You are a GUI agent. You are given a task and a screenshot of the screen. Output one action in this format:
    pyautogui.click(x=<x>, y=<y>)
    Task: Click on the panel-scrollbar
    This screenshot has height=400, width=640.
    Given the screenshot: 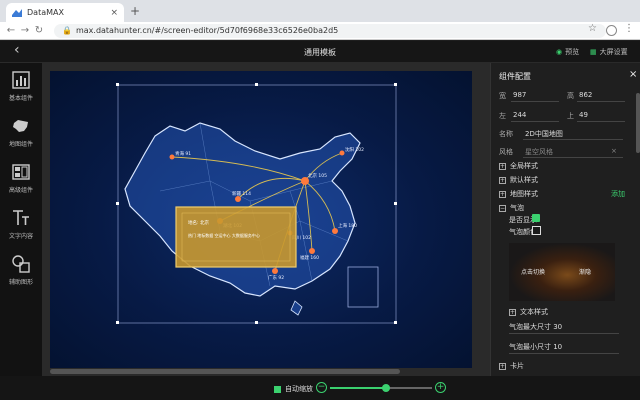 What is the action you would take?
    pyautogui.click(x=638, y=123)
    